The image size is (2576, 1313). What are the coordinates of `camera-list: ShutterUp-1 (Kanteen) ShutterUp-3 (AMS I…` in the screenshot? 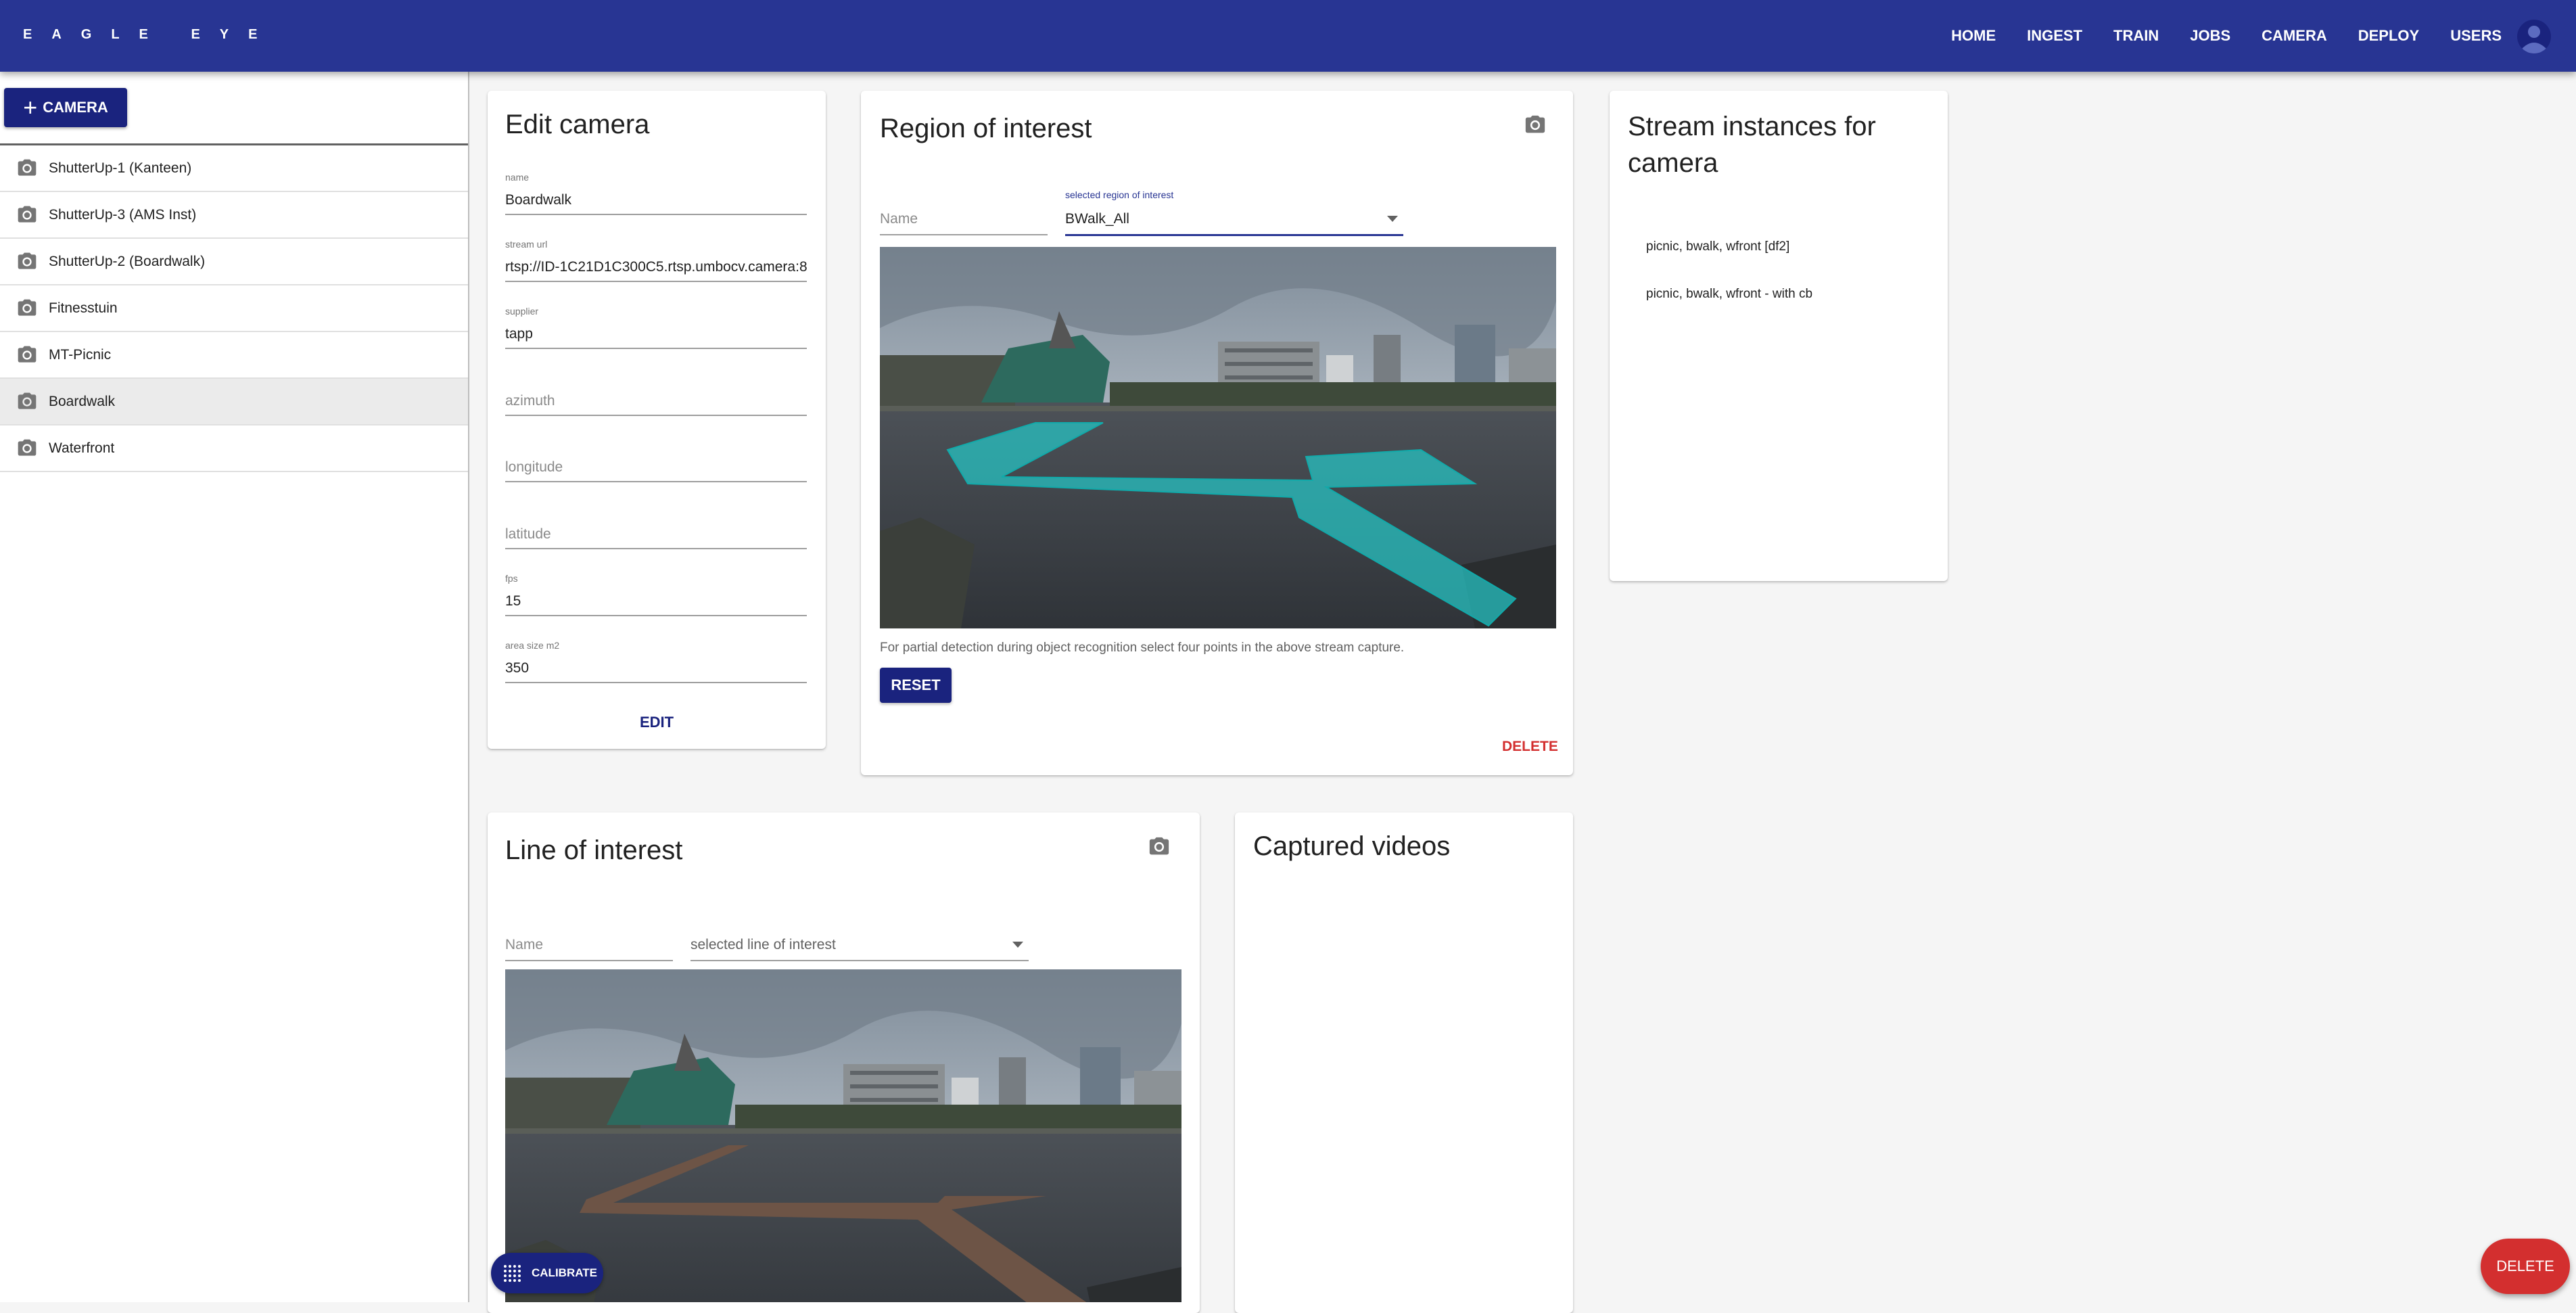 It's located at (234, 308).